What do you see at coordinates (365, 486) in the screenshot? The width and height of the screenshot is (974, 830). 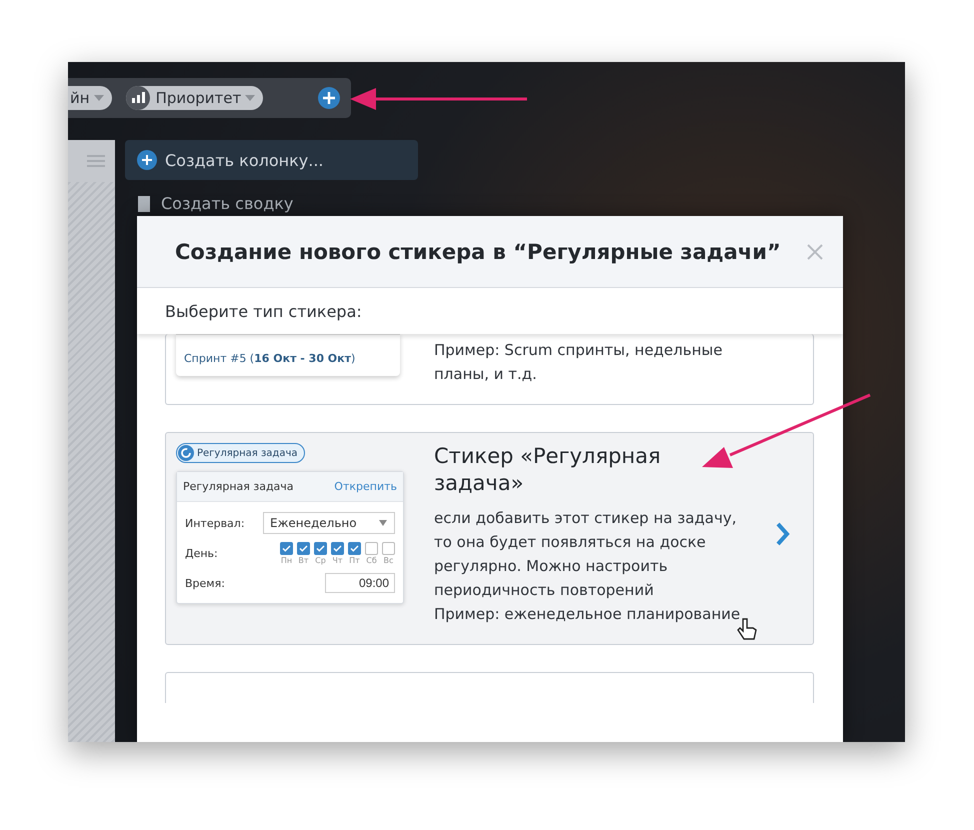 I see `unpin-link: Открепить` at bounding box center [365, 486].